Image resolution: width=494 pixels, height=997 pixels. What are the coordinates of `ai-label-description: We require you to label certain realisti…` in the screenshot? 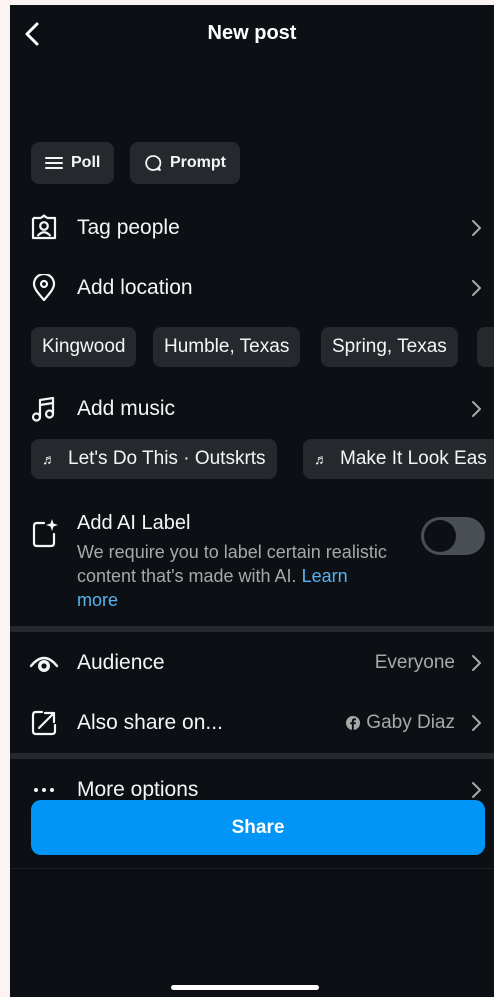 It's located at (232, 576).